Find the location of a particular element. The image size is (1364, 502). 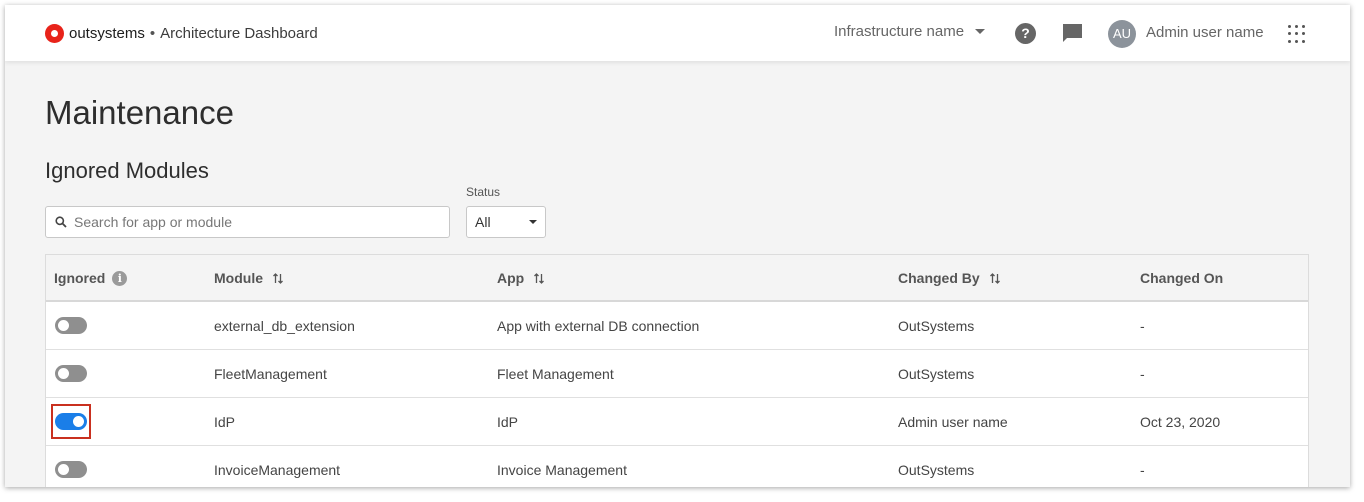

infrastructure-dropdown: Infrastructure name is located at coordinates (910, 31).